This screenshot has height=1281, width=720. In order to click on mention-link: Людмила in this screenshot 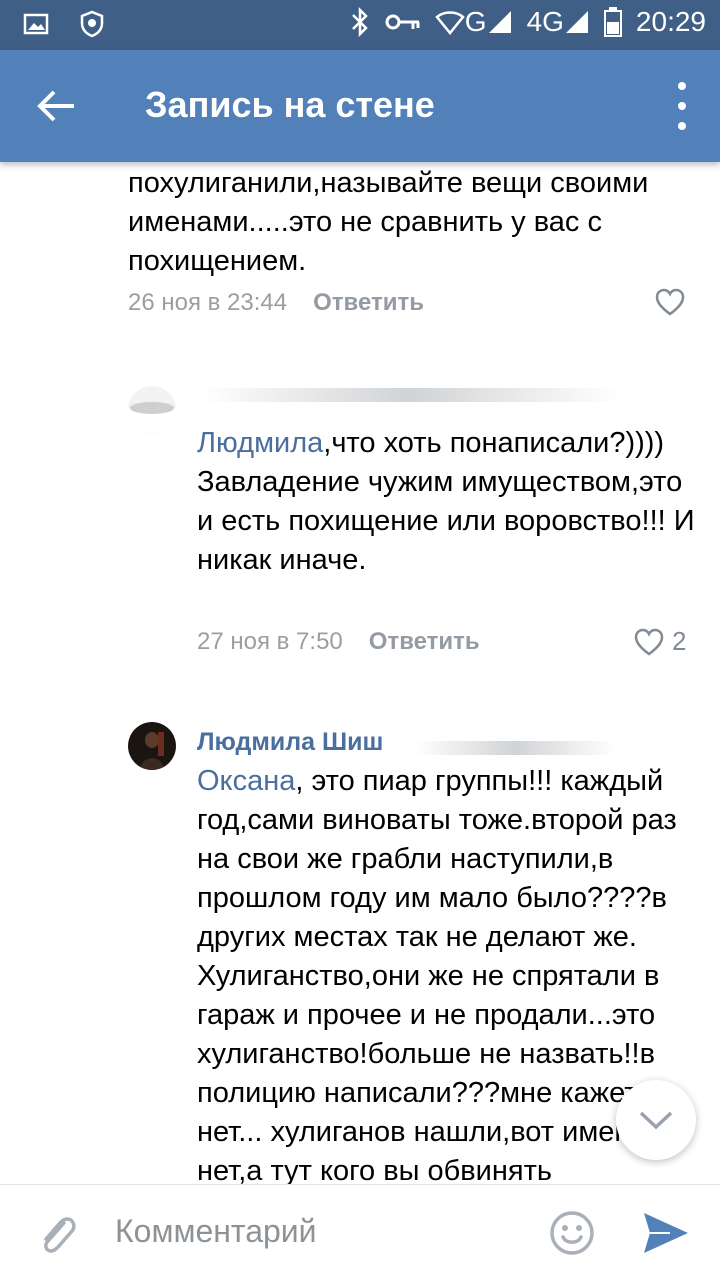, I will do `click(260, 443)`.